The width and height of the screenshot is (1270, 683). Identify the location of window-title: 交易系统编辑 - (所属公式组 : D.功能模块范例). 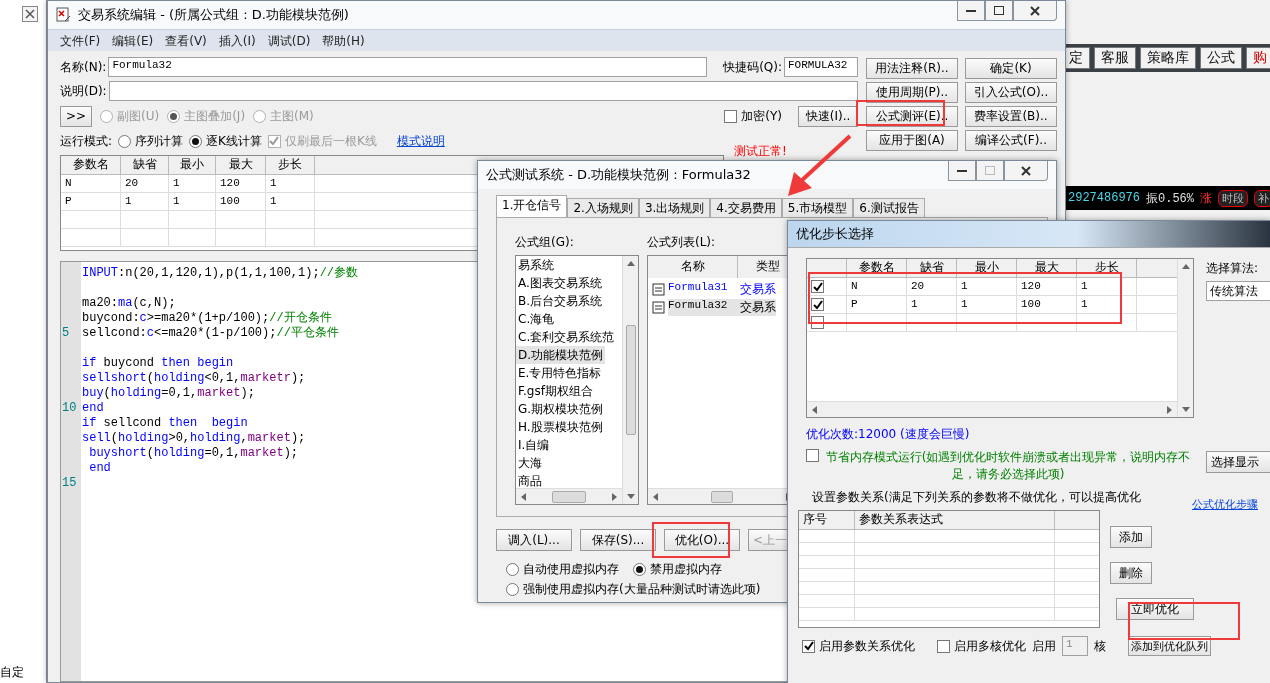
(214, 15).